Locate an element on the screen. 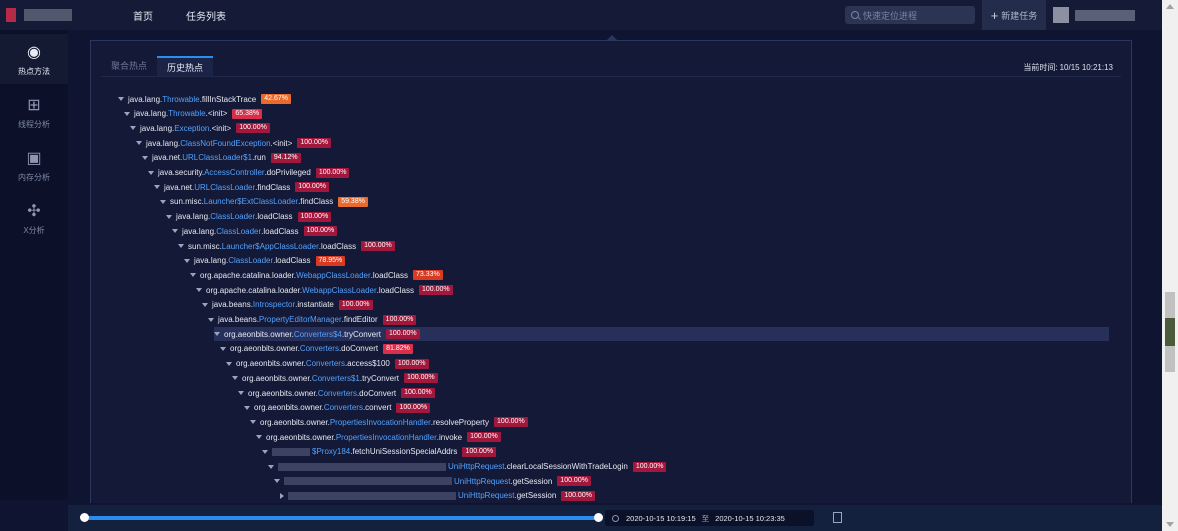 This screenshot has height=531, width=1178. export-icon is located at coordinates (837, 517).